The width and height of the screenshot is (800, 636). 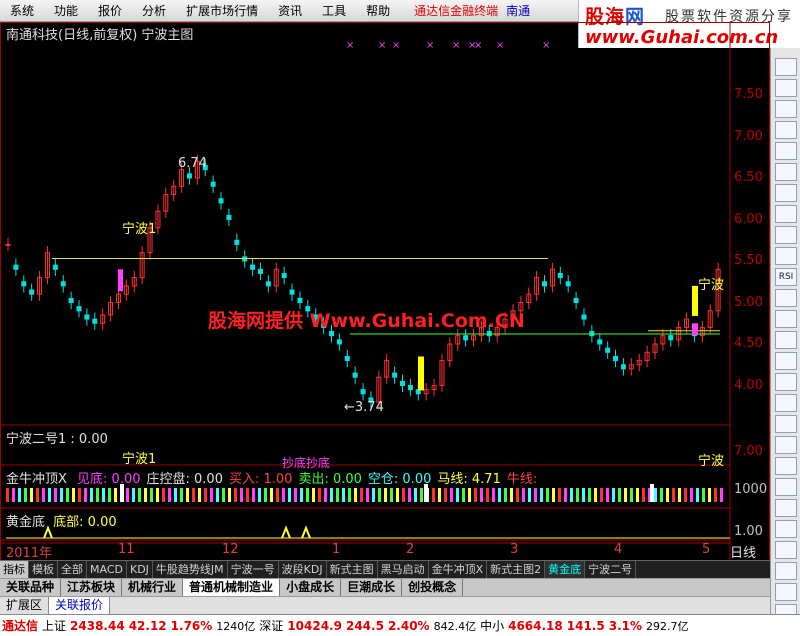 I want to click on sector-tab: 创投概念, so click(x=433, y=587).